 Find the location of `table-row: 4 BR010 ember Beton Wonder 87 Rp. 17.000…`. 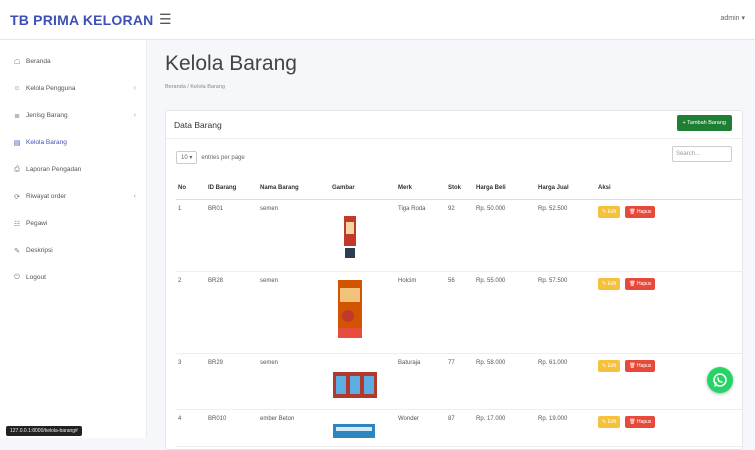

table-row: 4 BR010 ember Beton Wonder 87 Rp. 17.000… is located at coordinates (459, 428).